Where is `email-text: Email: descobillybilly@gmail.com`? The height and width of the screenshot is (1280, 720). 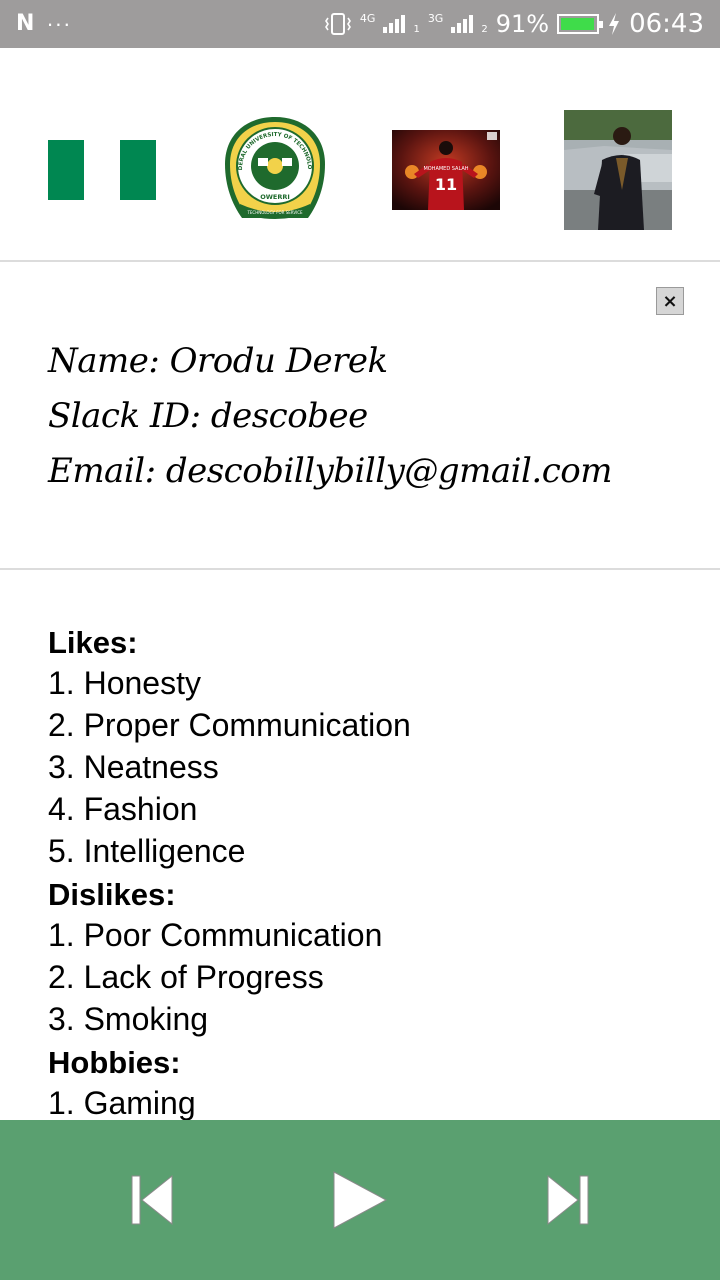
email-text: Email: descobillybilly@gmail.com is located at coordinates (330, 471).